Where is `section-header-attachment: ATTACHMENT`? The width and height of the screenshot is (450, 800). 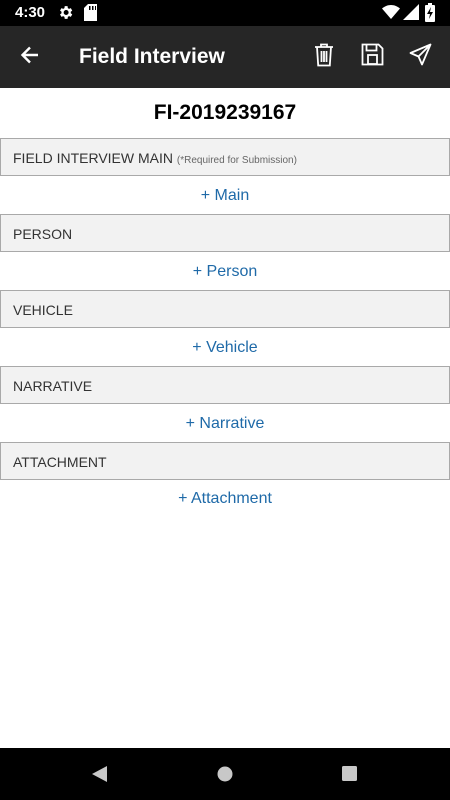
section-header-attachment: ATTACHMENT is located at coordinates (225, 461).